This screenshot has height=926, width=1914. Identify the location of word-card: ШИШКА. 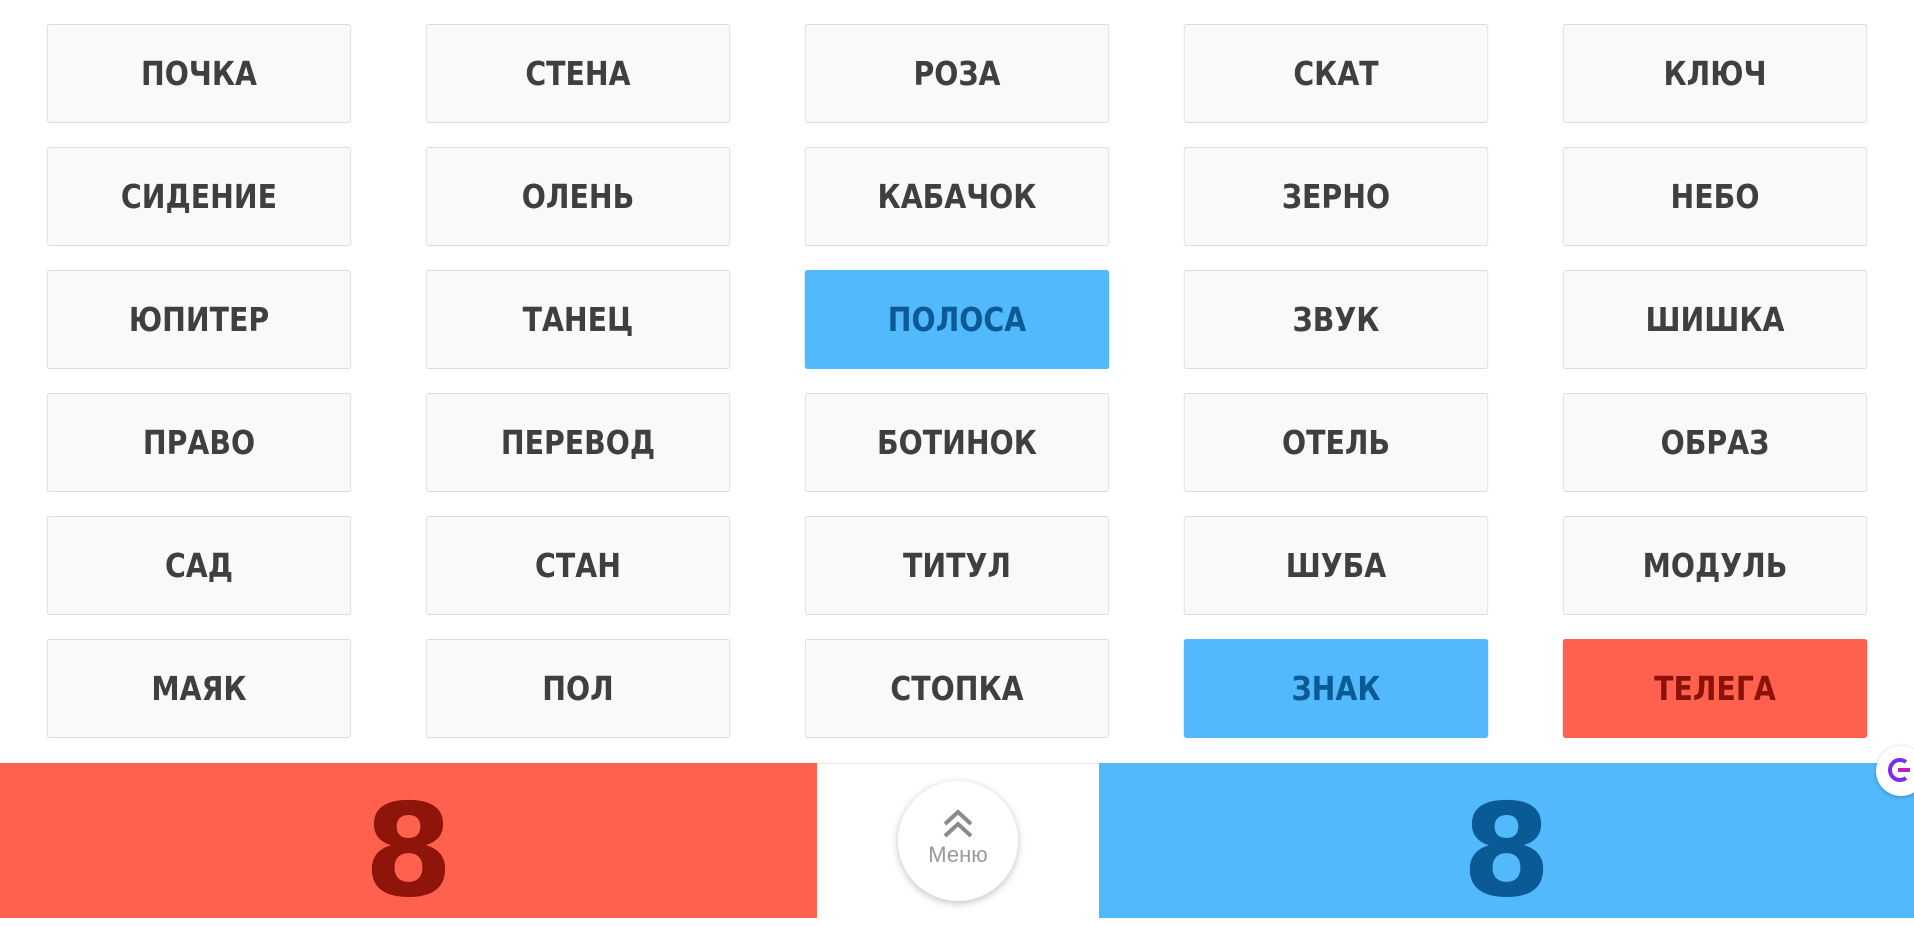
(1715, 319).